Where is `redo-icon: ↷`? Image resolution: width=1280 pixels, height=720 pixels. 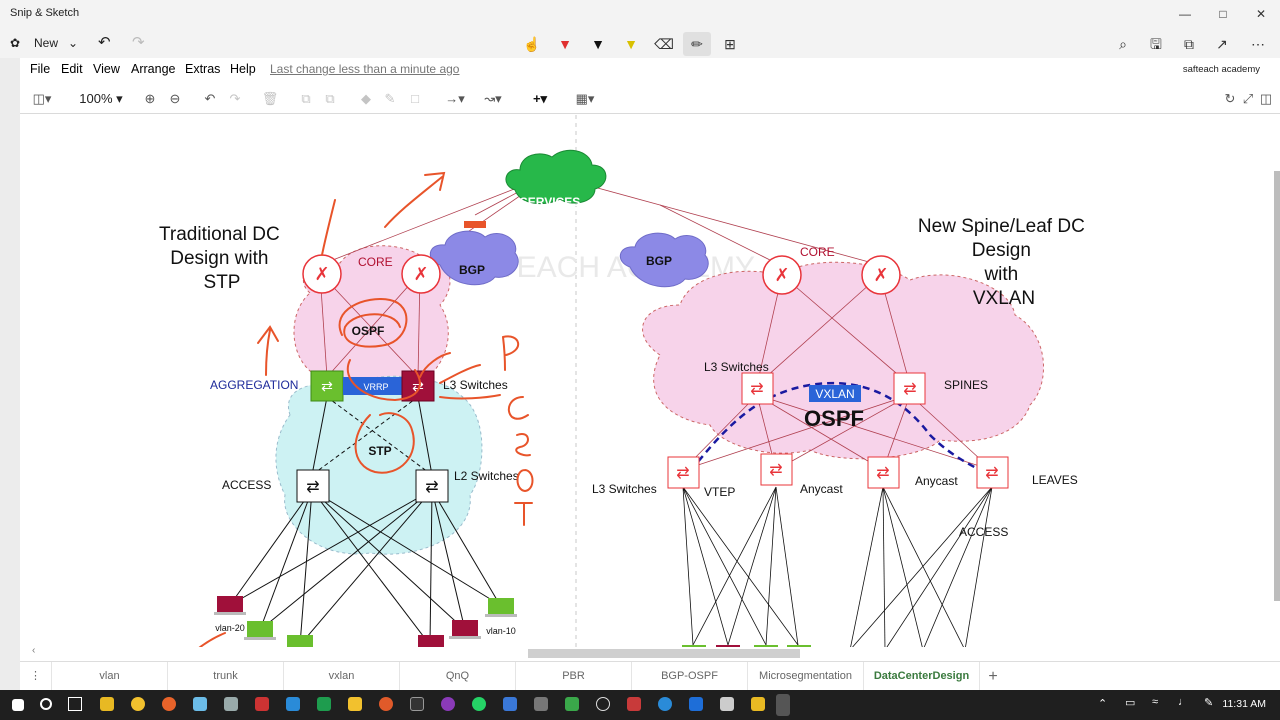 redo-icon: ↷ is located at coordinates (138, 43).